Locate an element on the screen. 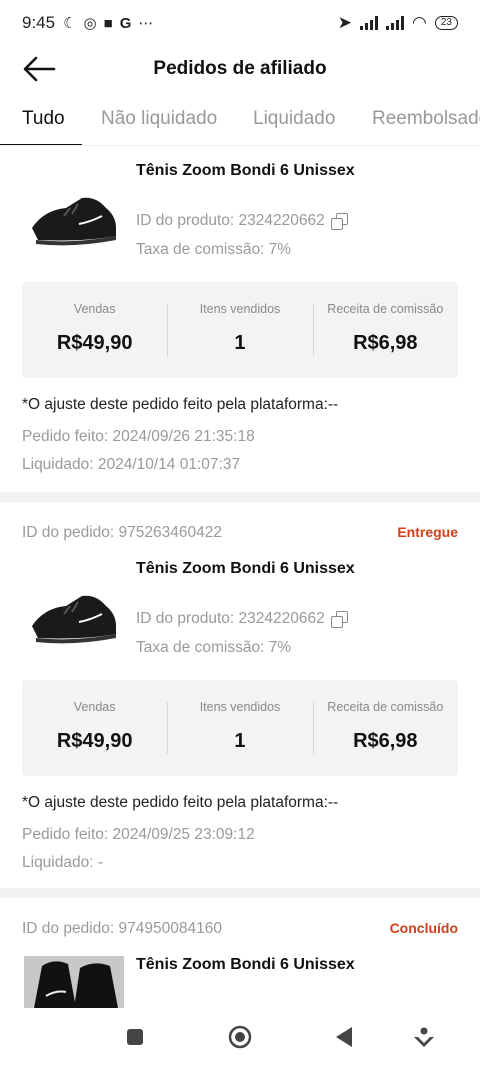 The width and height of the screenshot is (480, 1066). order-id: ID do pedido: 974950084160 is located at coordinates (122, 928).